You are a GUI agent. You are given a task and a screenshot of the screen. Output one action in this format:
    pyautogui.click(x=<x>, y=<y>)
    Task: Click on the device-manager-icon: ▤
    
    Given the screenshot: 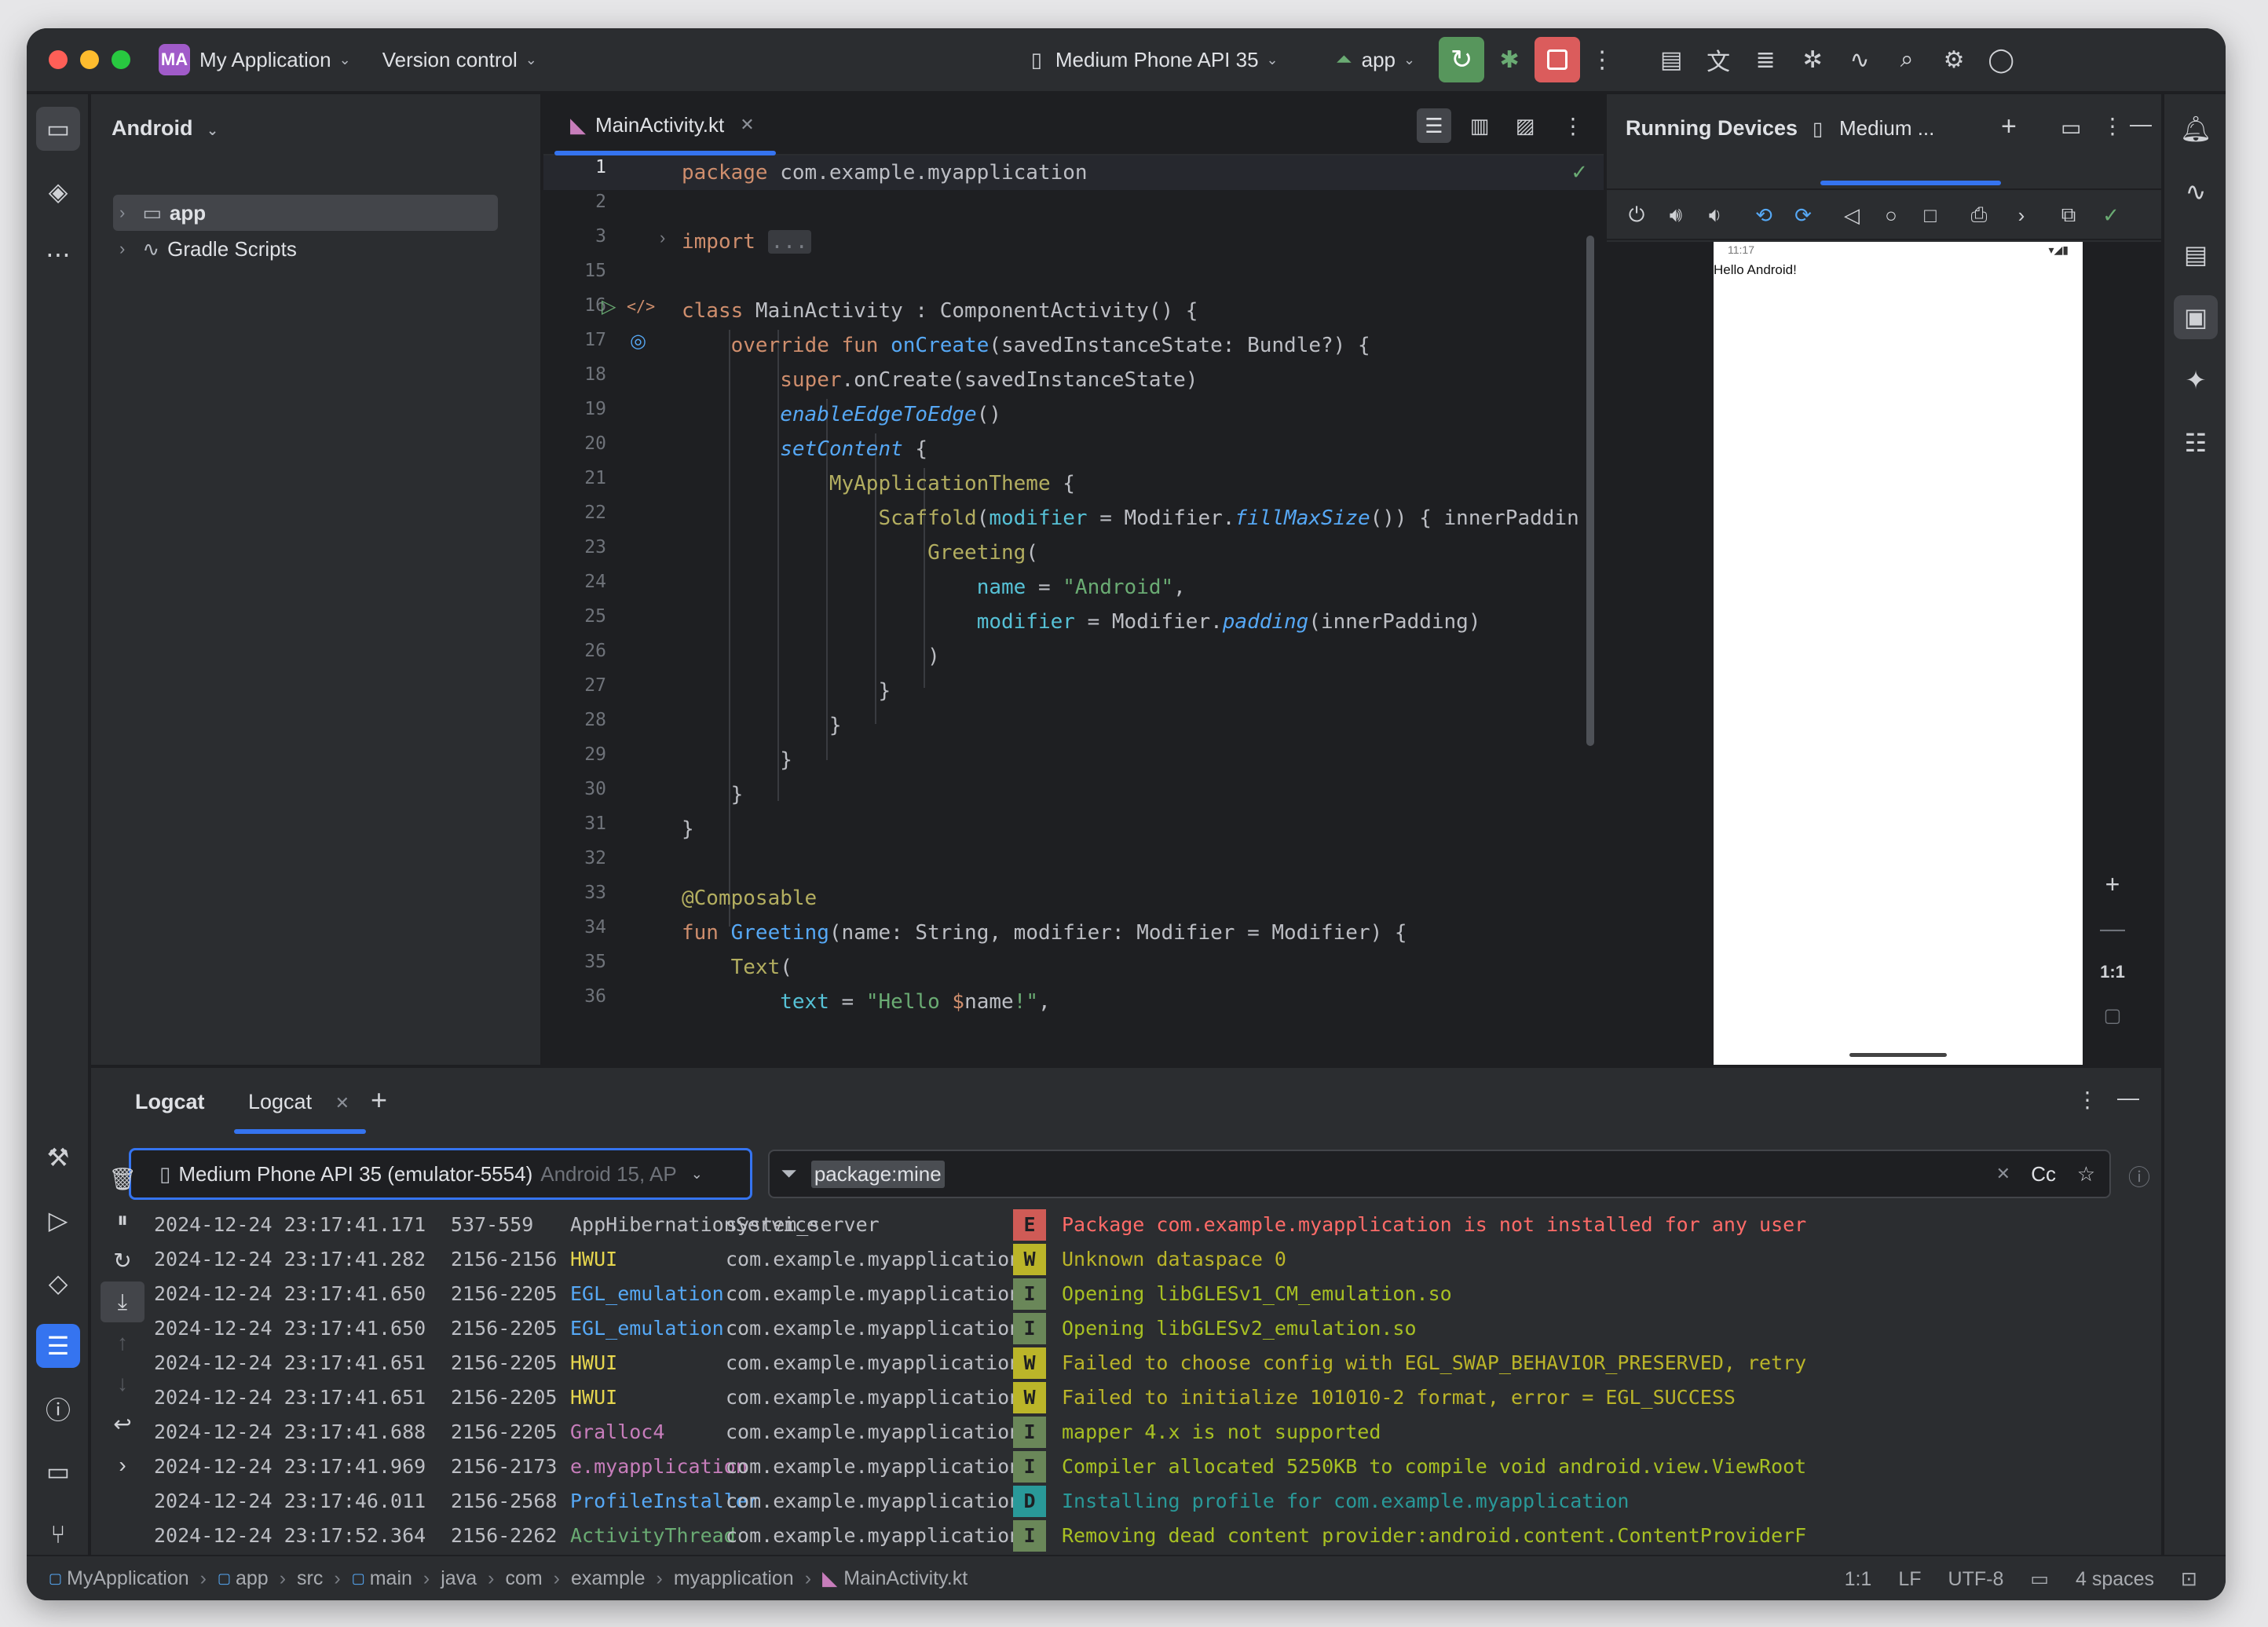 What is the action you would take?
    pyautogui.click(x=1671, y=59)
    